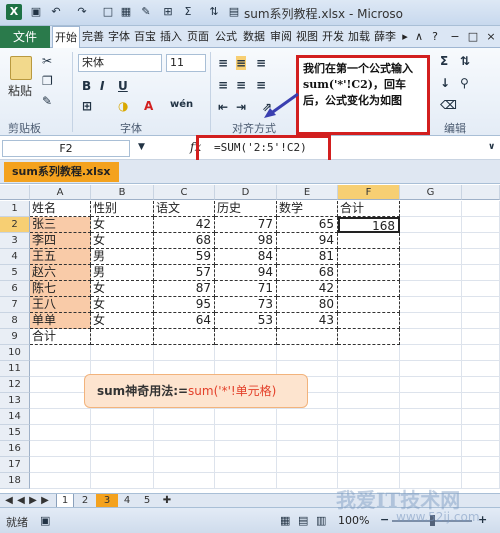  I want to click on find-icon: ⚲, so click(464, 83).